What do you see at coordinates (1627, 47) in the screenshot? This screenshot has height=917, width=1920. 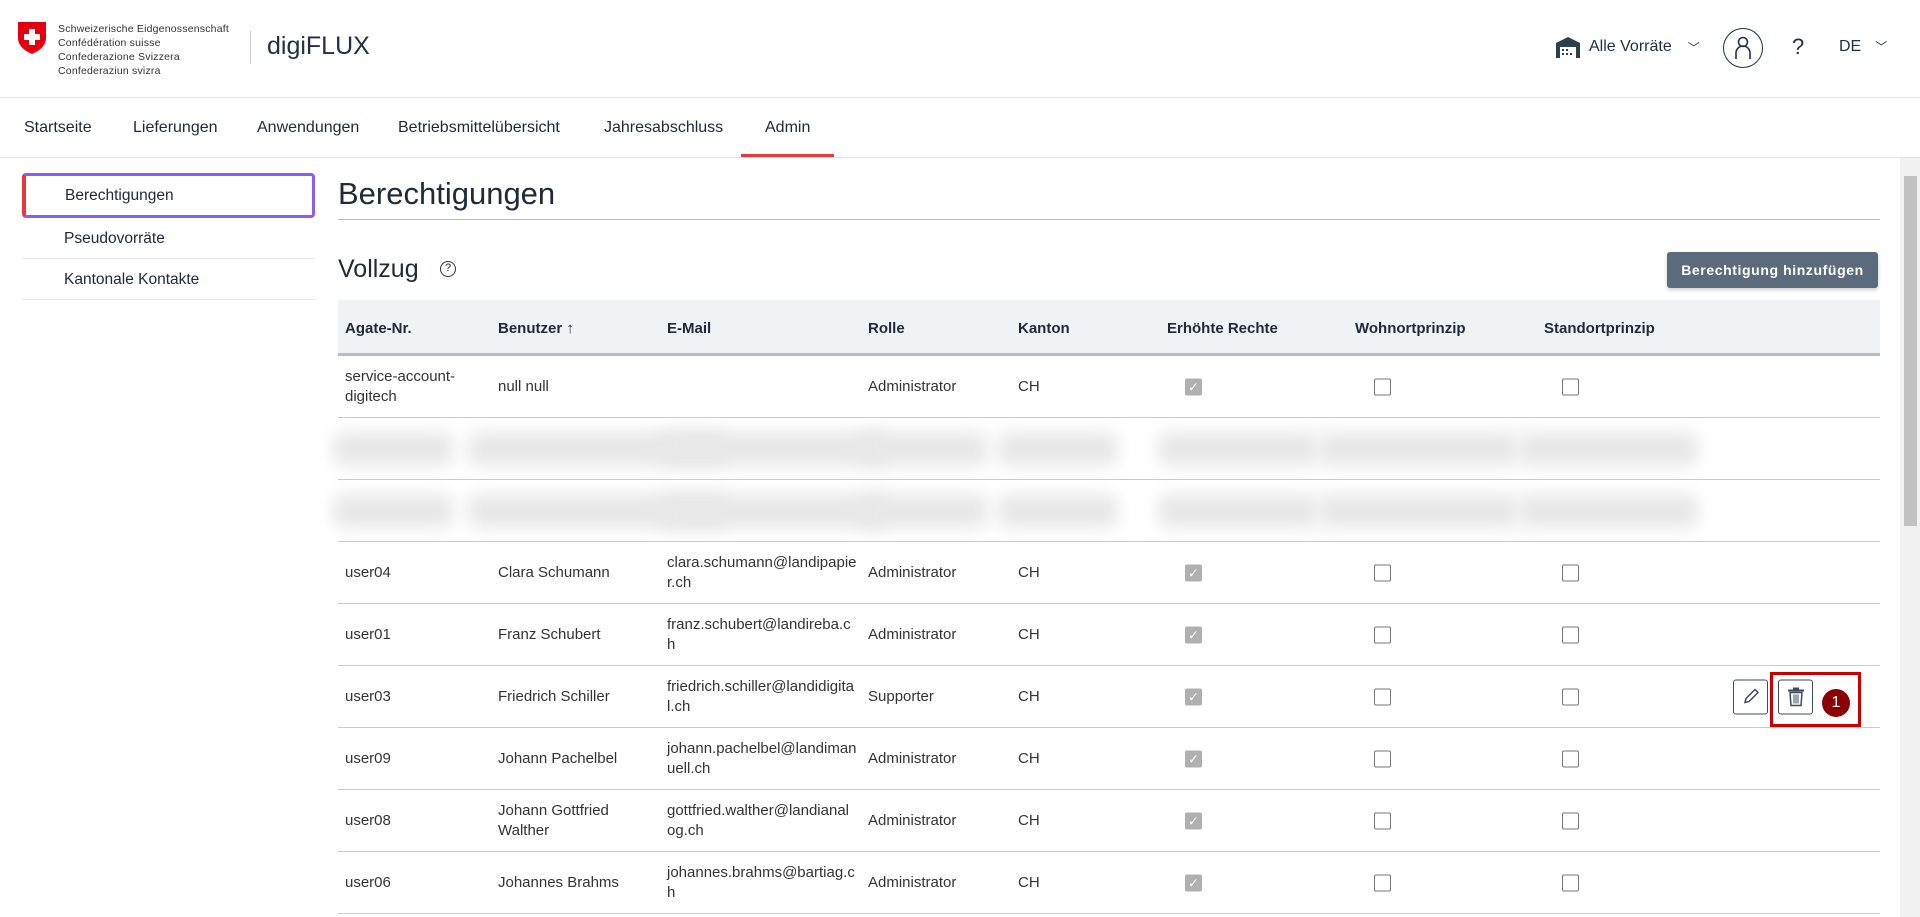 I see `stock-selector: Alle Vorräte ﹀` at bounding box center [1627, 47].